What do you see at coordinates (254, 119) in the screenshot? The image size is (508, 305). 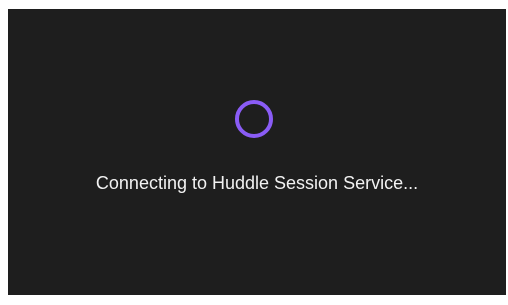 I see `loading-spinner-icon` at bounding box center [254, 119].